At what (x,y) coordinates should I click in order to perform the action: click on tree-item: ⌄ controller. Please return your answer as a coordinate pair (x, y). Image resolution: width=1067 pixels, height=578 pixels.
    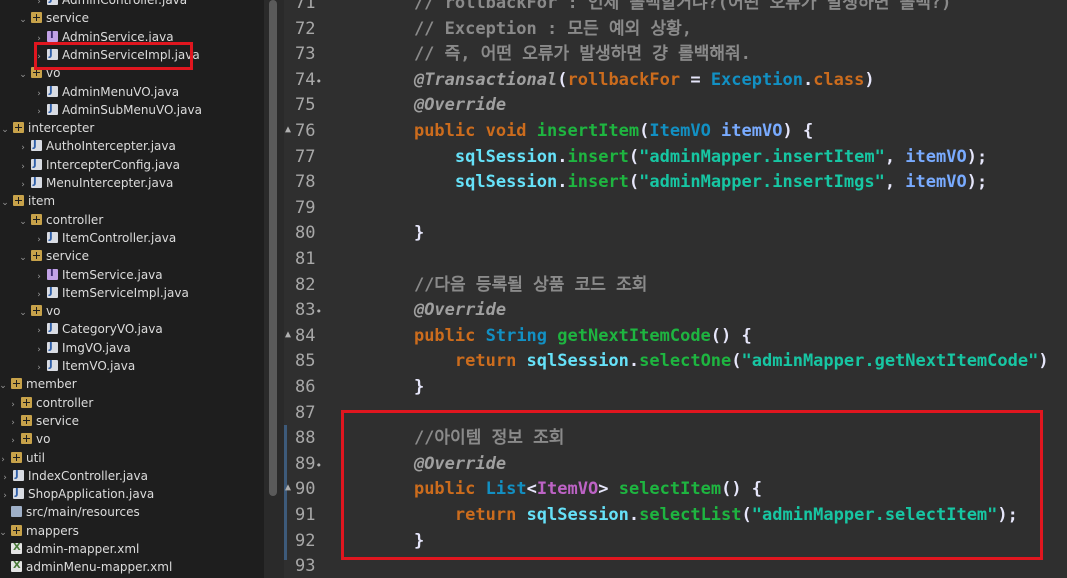
    Looking at the image, I should click on (60, 220).